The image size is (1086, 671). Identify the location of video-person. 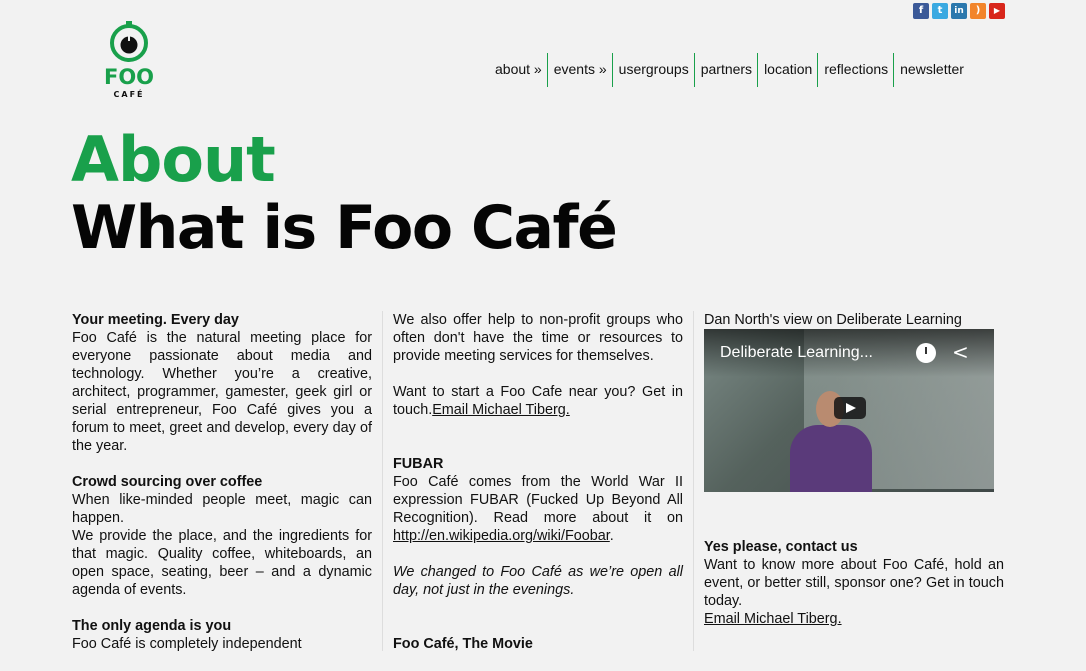
(831, 458).